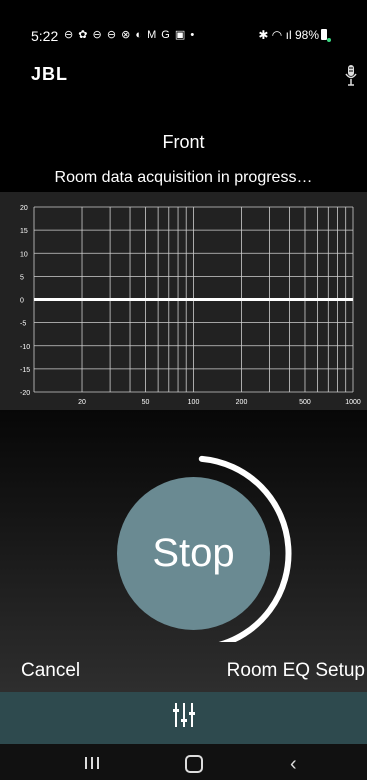 This screenshot has width=367, height=780. Describe the element at coordinates (22, 301) in the screenshot. I see `y-tick-label: 0` at that location.